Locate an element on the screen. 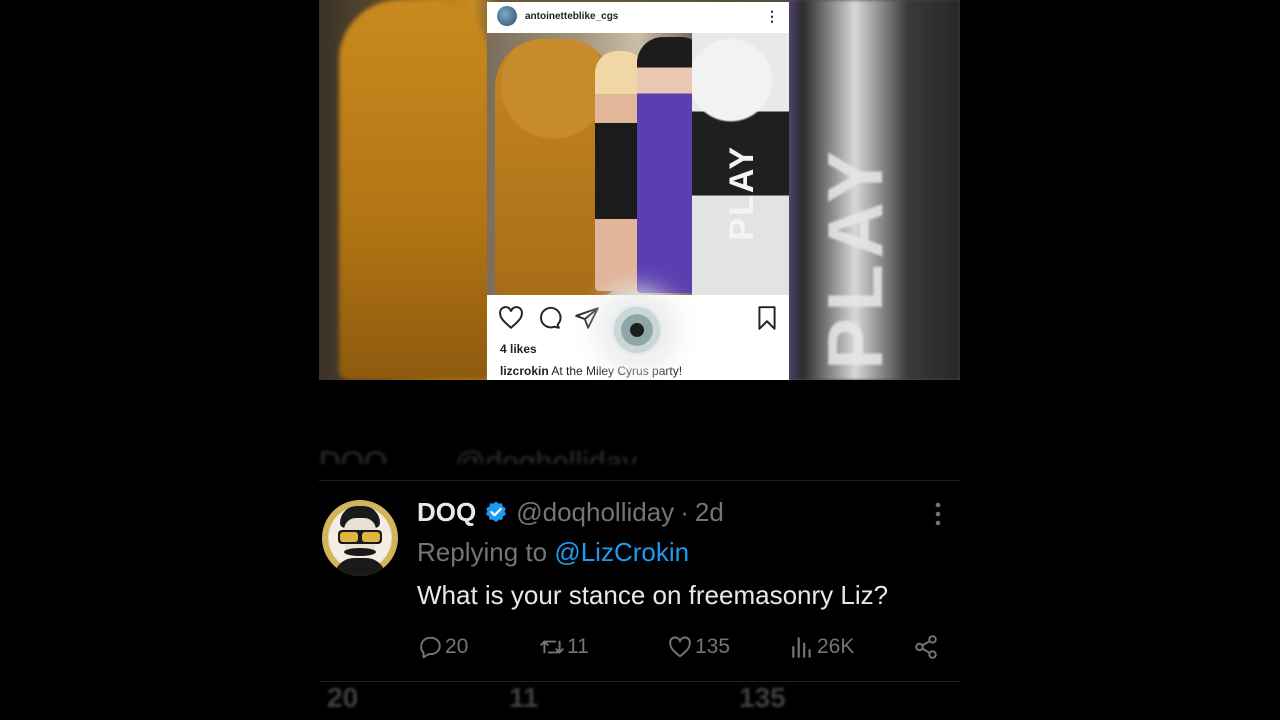  share-node-icon is located at coordinates (926, 647).